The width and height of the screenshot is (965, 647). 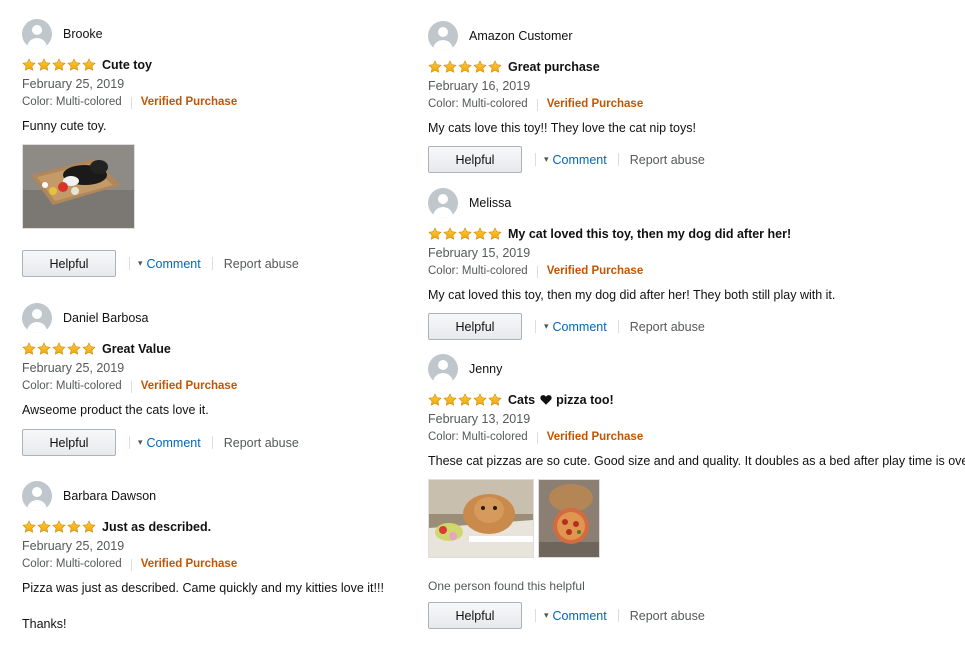 What do you see at coordinates (44, 624) in the screenshot?
I see `review-text-line: Thanks!` at bounding box center [44, 624].